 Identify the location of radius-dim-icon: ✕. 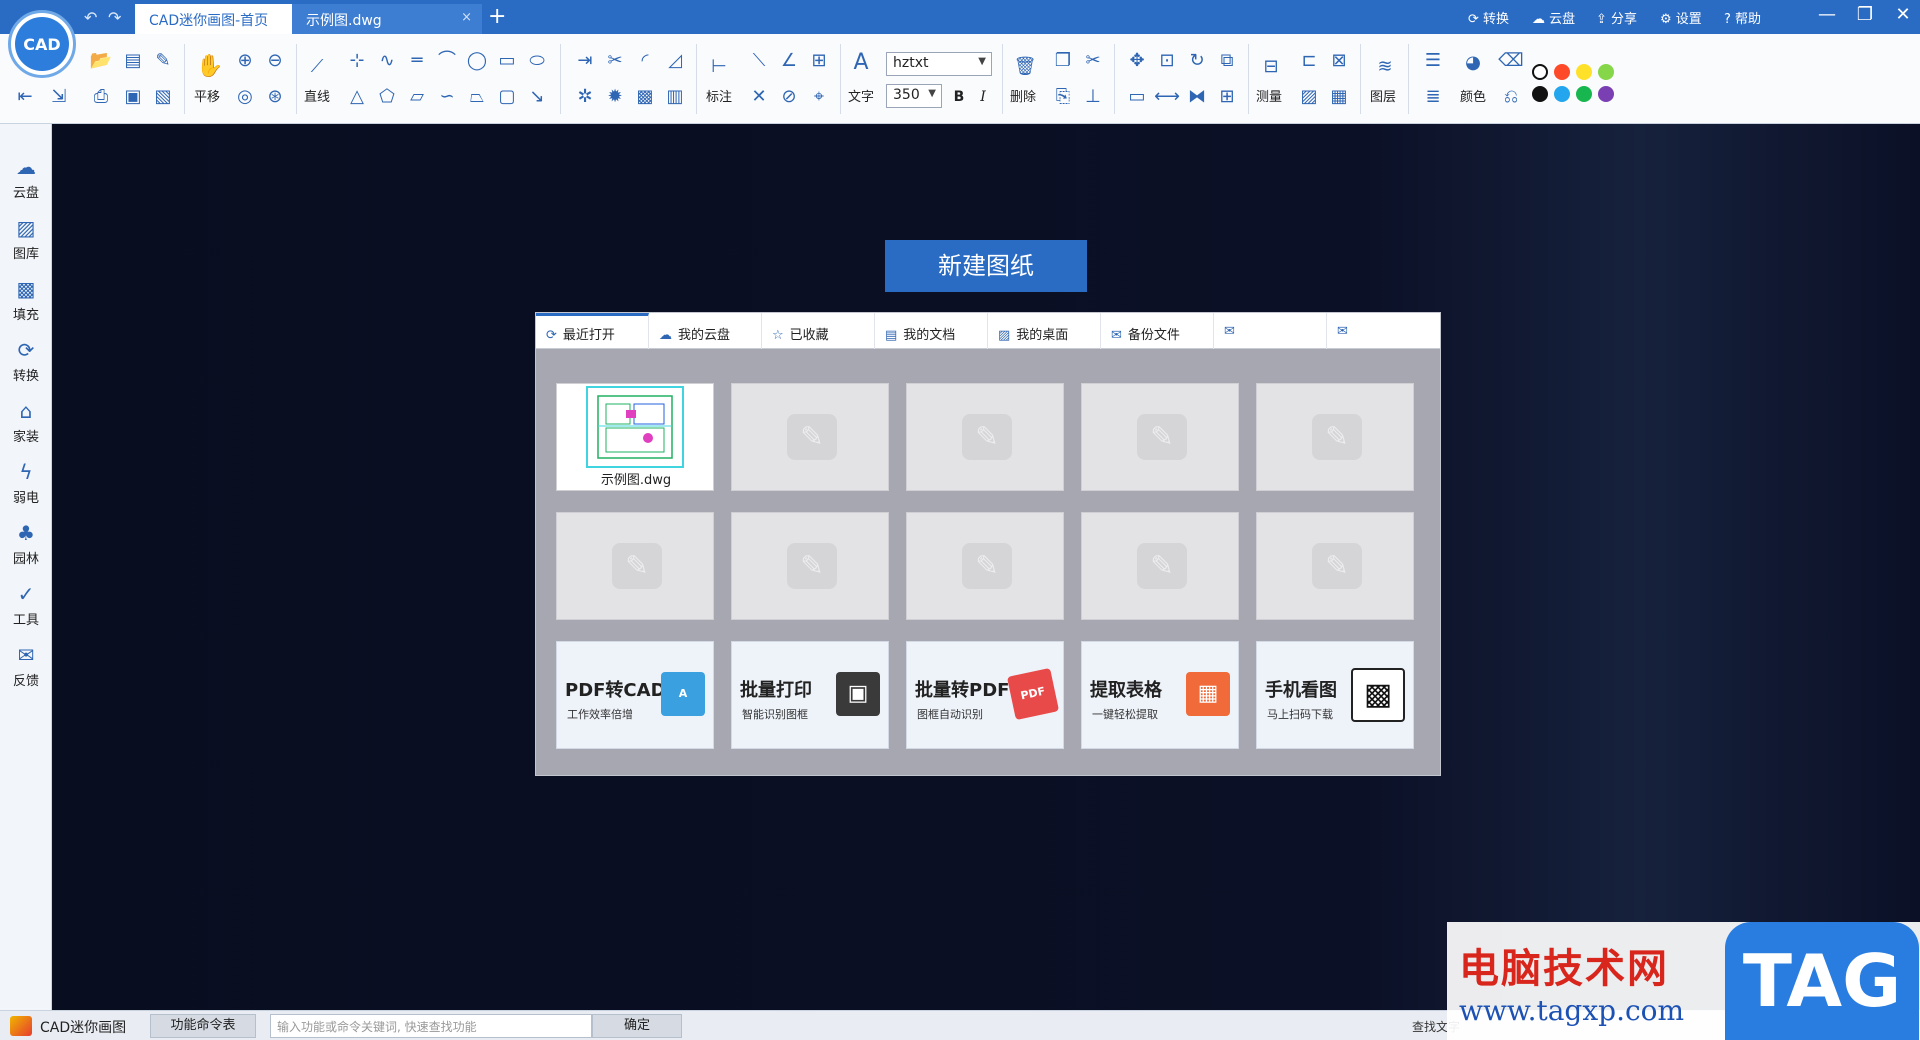
(759, 97).